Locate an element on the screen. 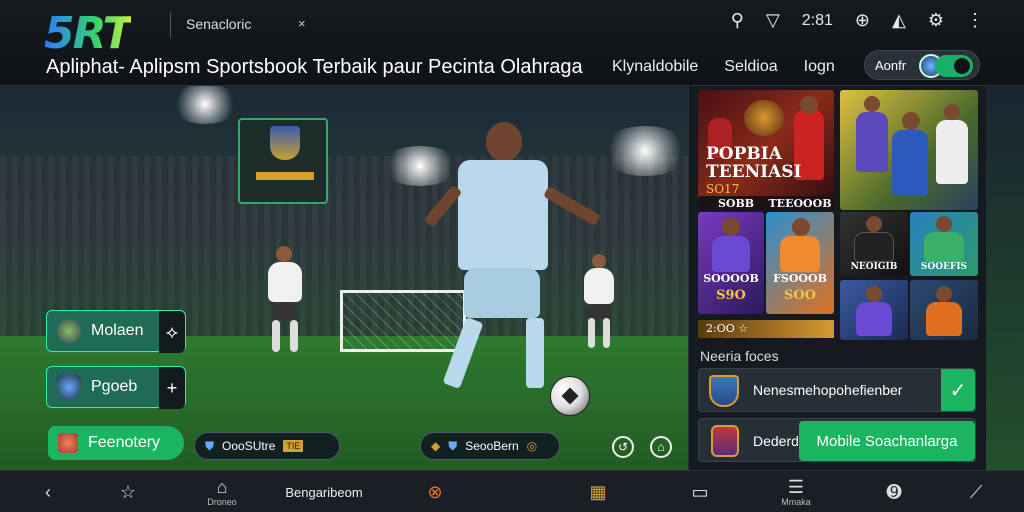  trophy-icon is located at coordinates (764, 118).